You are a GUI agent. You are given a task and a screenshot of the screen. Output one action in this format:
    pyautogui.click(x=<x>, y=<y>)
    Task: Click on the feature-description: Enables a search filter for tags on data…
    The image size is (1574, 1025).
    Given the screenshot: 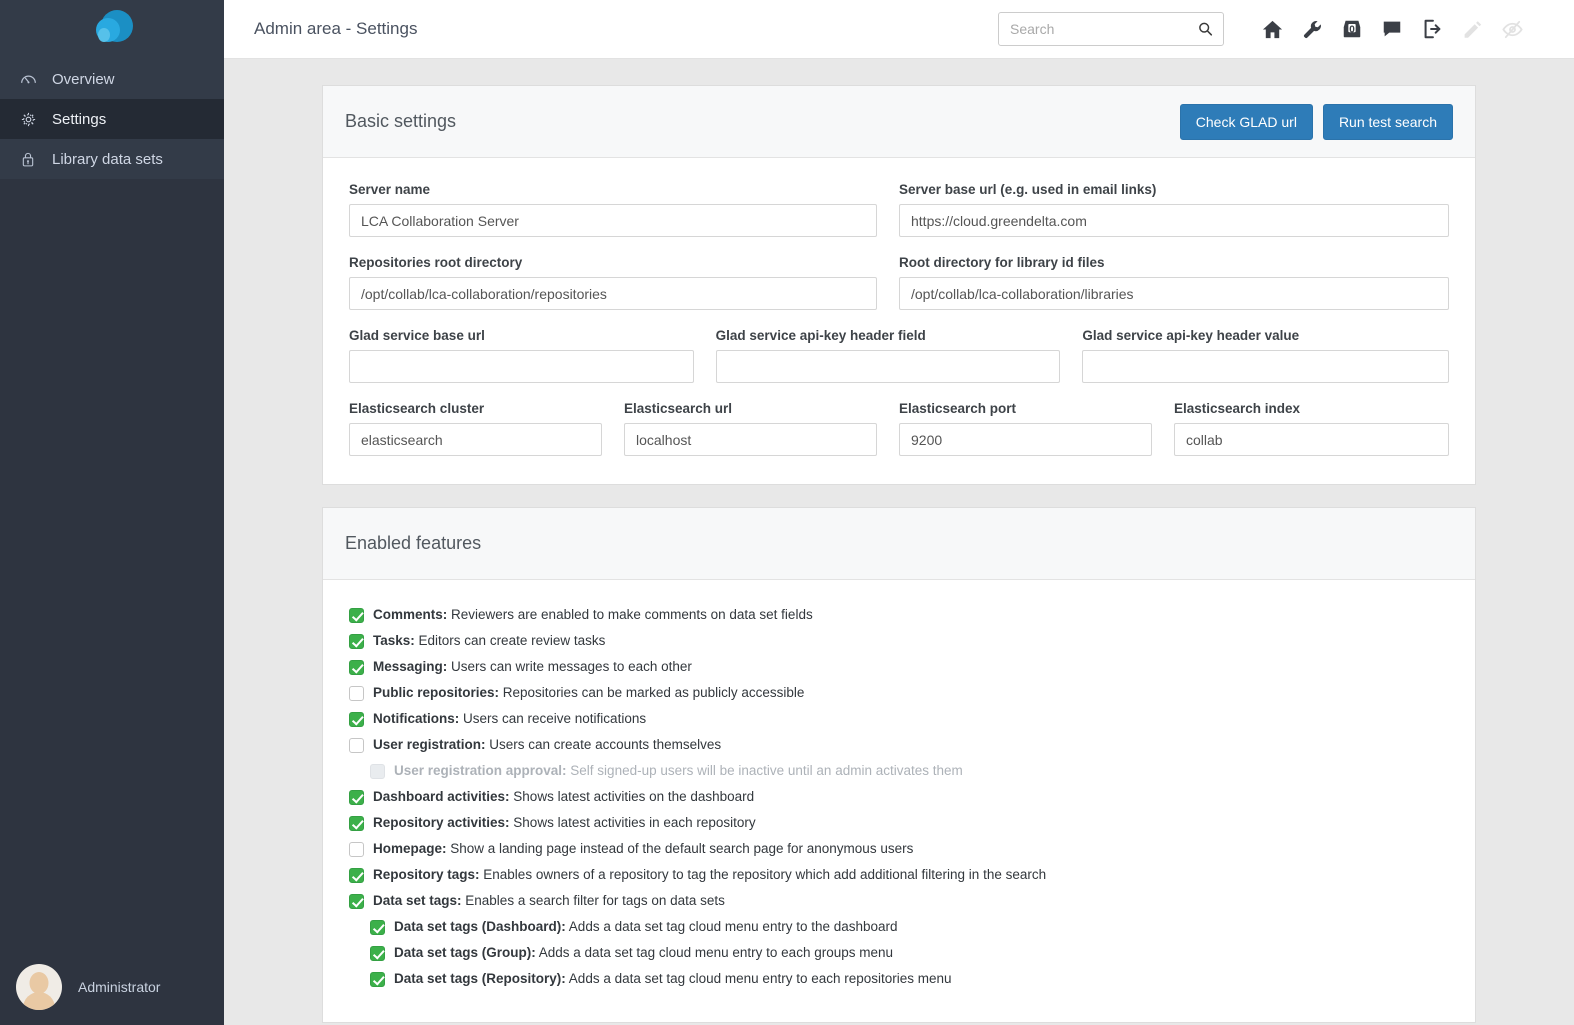 What is the action you would take?
    pyautogui.click(x=593, y=900)
    